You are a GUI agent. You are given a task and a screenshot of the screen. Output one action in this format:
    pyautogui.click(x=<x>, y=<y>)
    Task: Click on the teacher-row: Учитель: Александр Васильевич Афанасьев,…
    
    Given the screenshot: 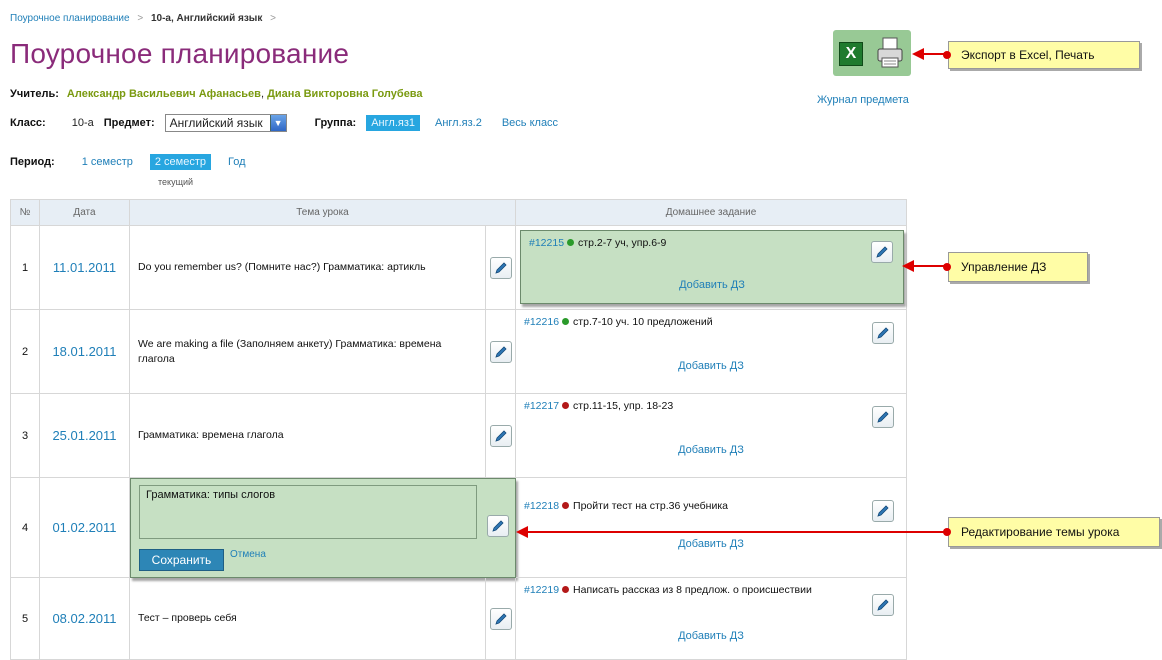 What is the action you would take?
    pyautogui.click(x=216, y=94)
    